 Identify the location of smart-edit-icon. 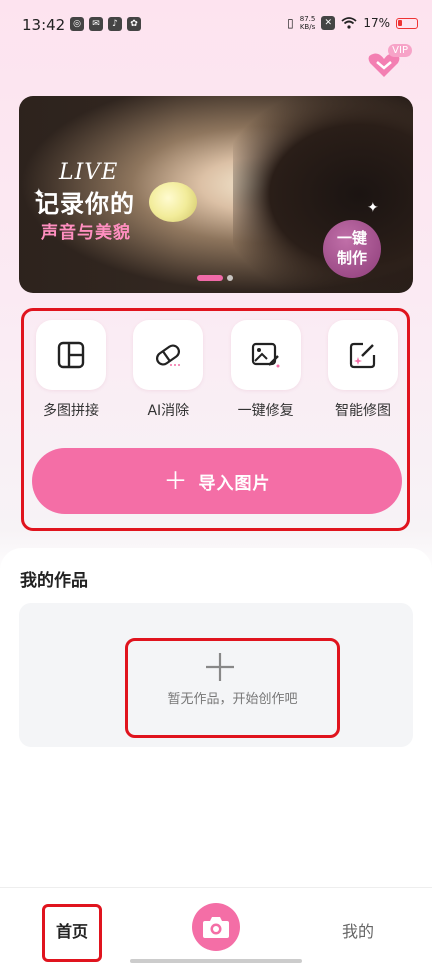
(362, 355).